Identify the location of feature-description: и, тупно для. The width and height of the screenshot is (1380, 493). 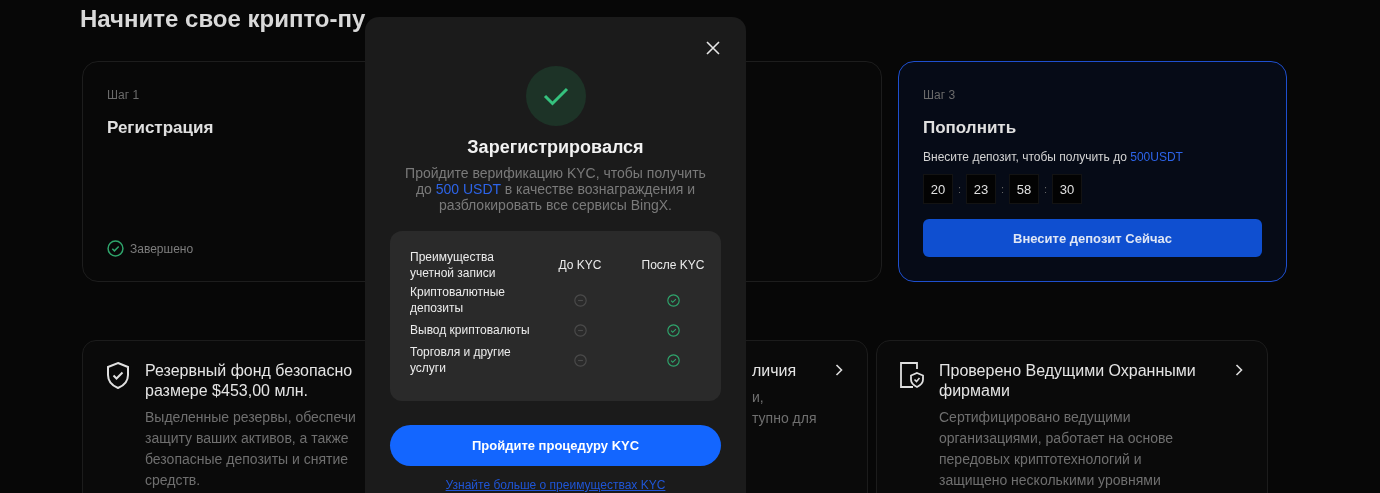
(784, 408).